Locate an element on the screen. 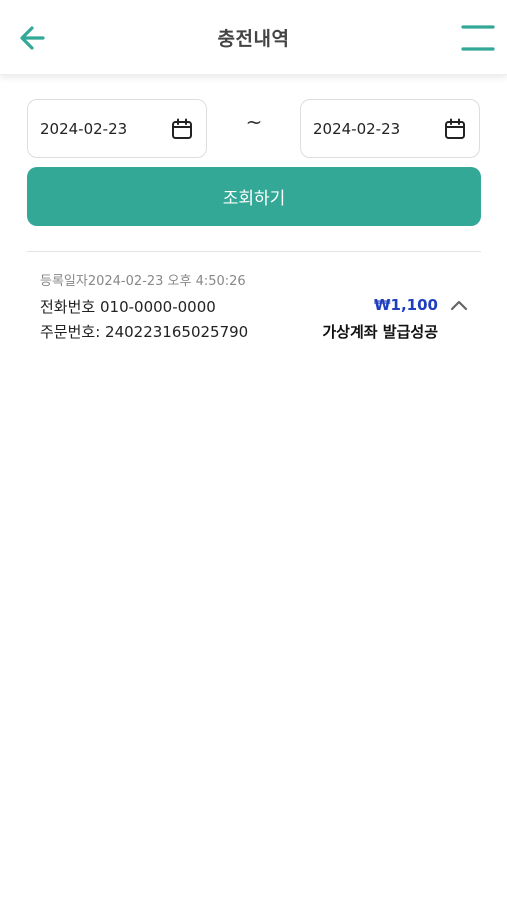  page-title: 충전내역 is located at coordinates (253, 39).